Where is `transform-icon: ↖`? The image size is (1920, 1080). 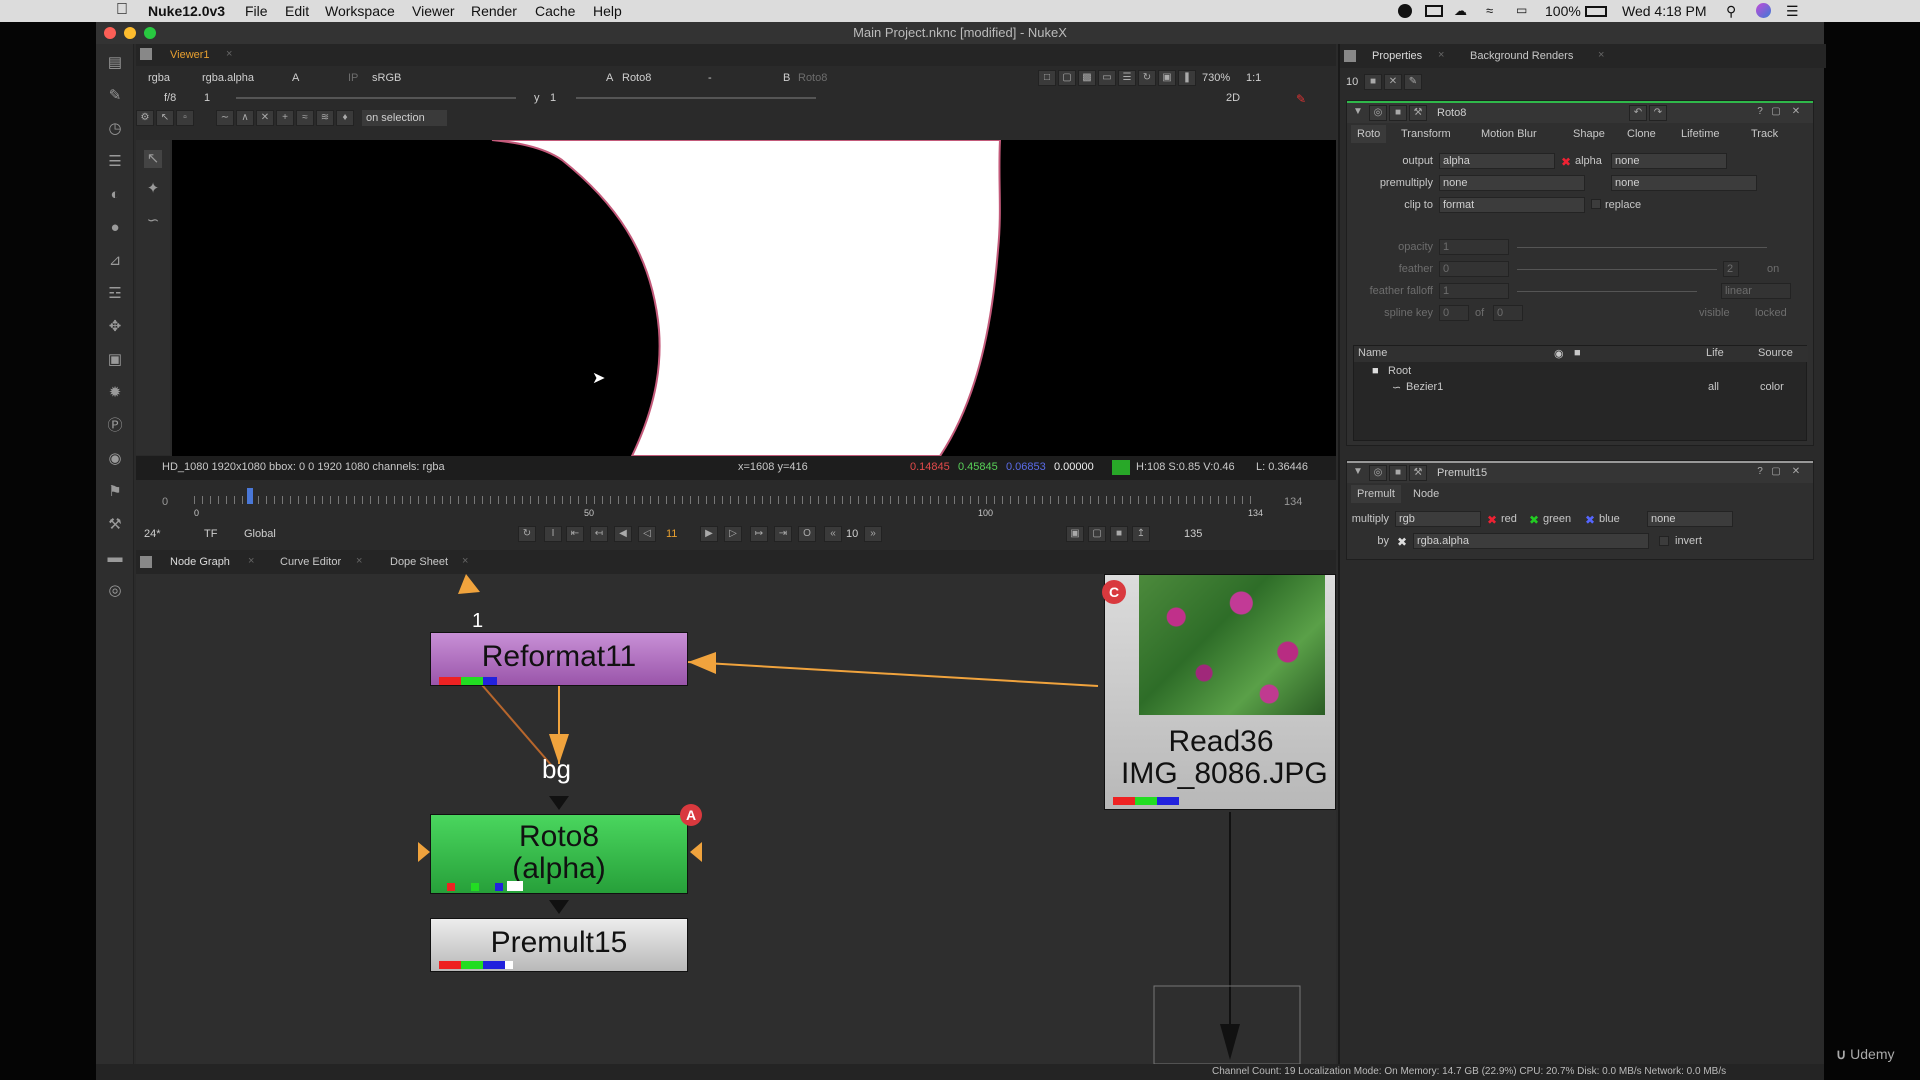 transform-icon: ↖ is located at coordinates (165, 118).